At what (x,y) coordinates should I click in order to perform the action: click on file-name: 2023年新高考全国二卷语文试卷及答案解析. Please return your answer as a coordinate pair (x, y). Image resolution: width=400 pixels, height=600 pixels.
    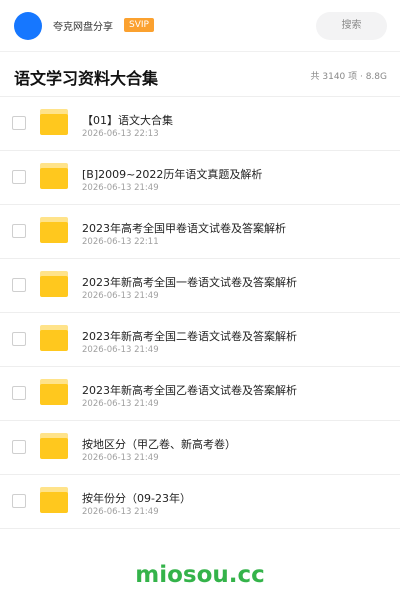
    Looking at the image, I should click on (189, 336).